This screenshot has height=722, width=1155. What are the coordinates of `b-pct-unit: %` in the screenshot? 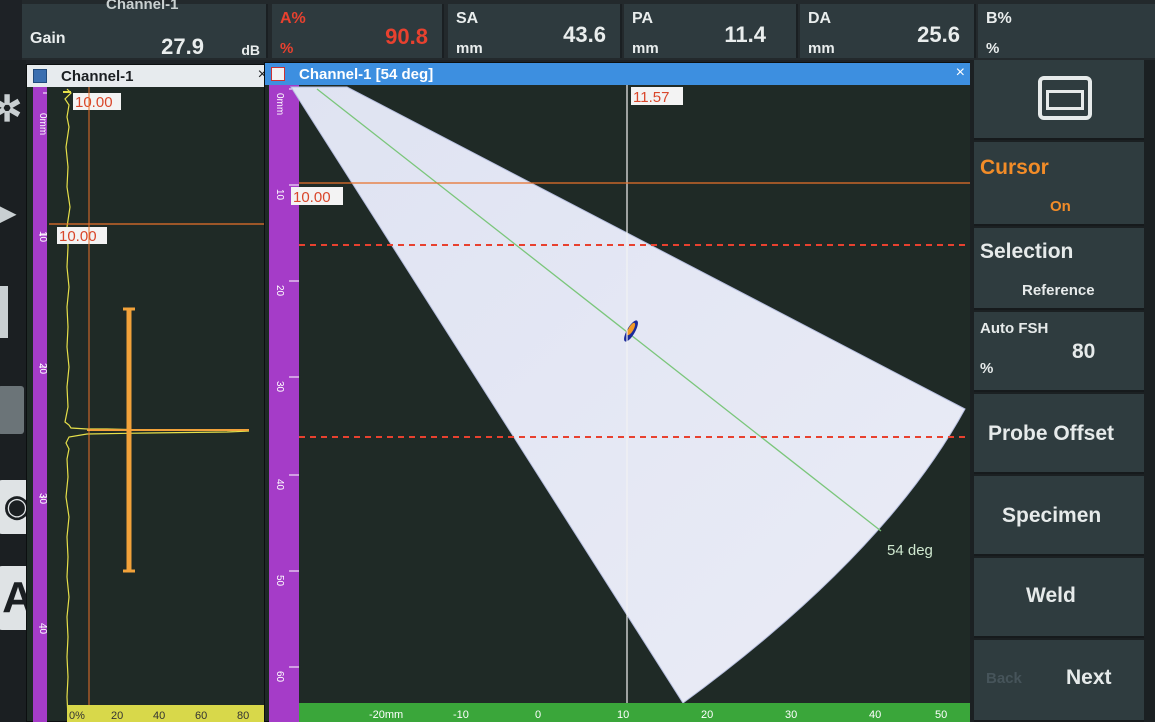 It's located at (993, 48).